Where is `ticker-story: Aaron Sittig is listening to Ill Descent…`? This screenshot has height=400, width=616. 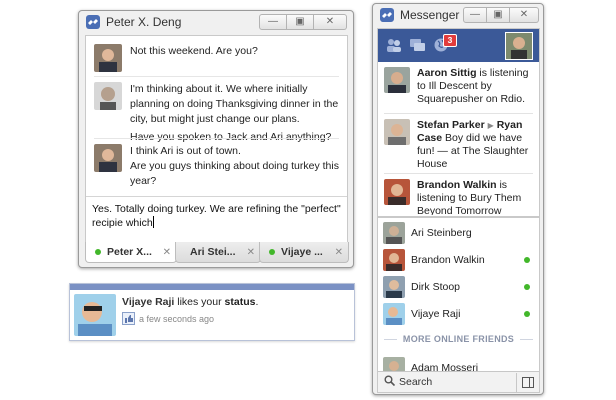 ticker-story: Aaron Sittig is listening to Ill Descent… is located at coordinates (458, 87).